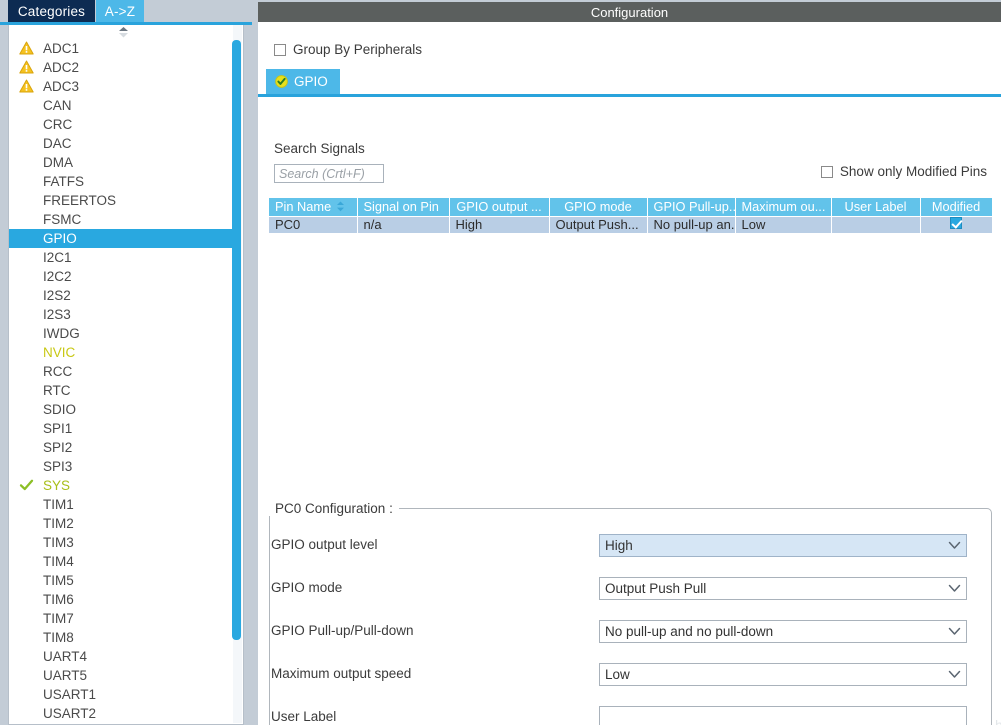 The width and height of the screenshot is (1001, 725). I want to click on tab-gpio: GPIO, so click(303, 81).